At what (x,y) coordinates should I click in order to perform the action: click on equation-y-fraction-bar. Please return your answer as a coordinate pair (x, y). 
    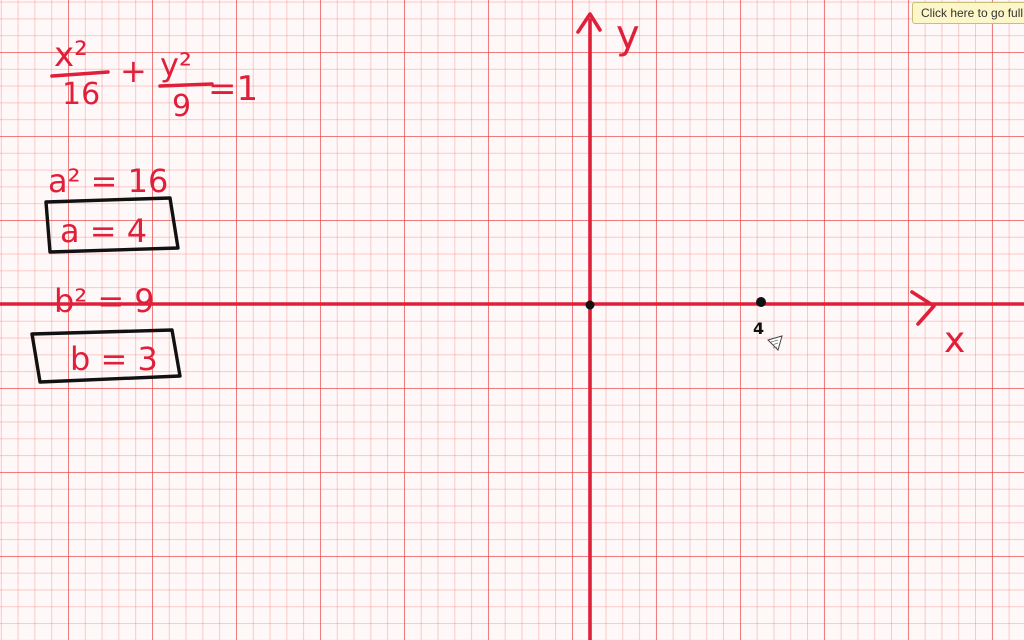
    Looking at the image, I should click on (186, 85).